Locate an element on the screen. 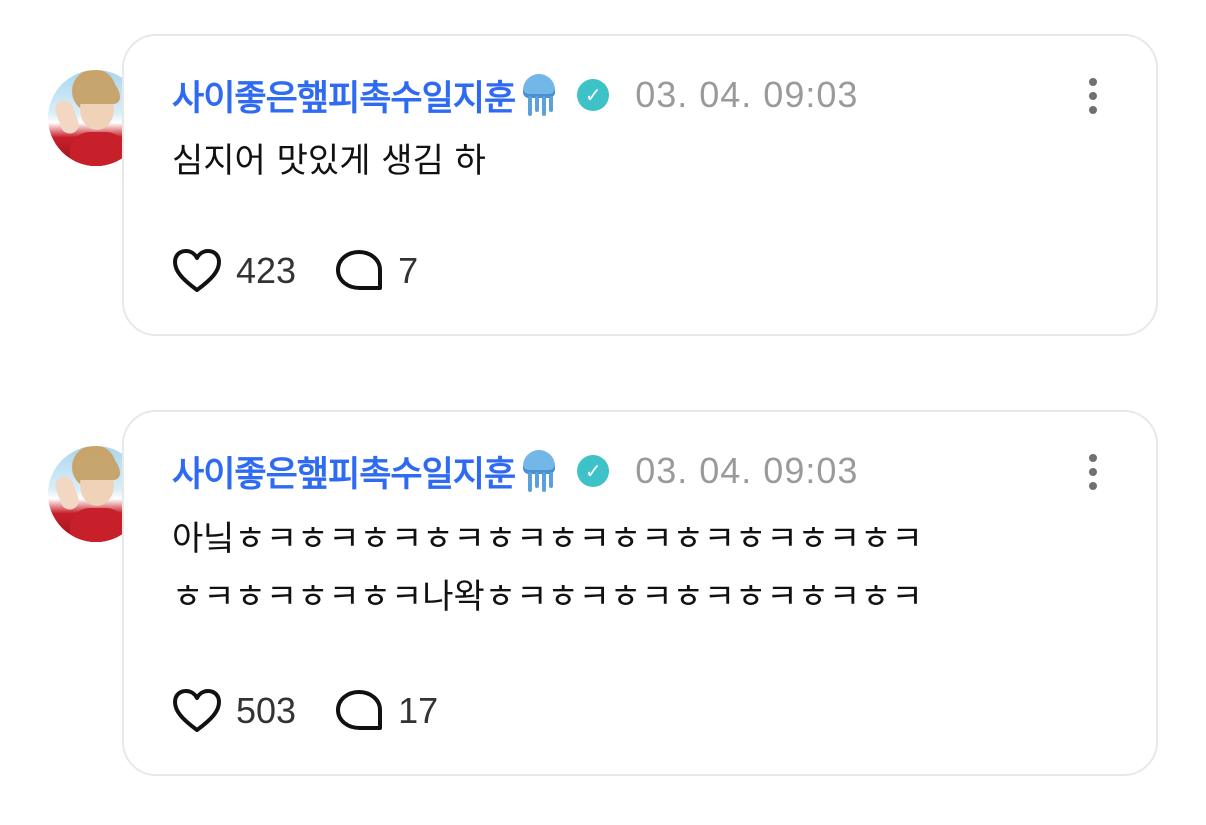 This screenshot has width=1206, height=825. reply-count: 7 is located at coordinates (408, 270).